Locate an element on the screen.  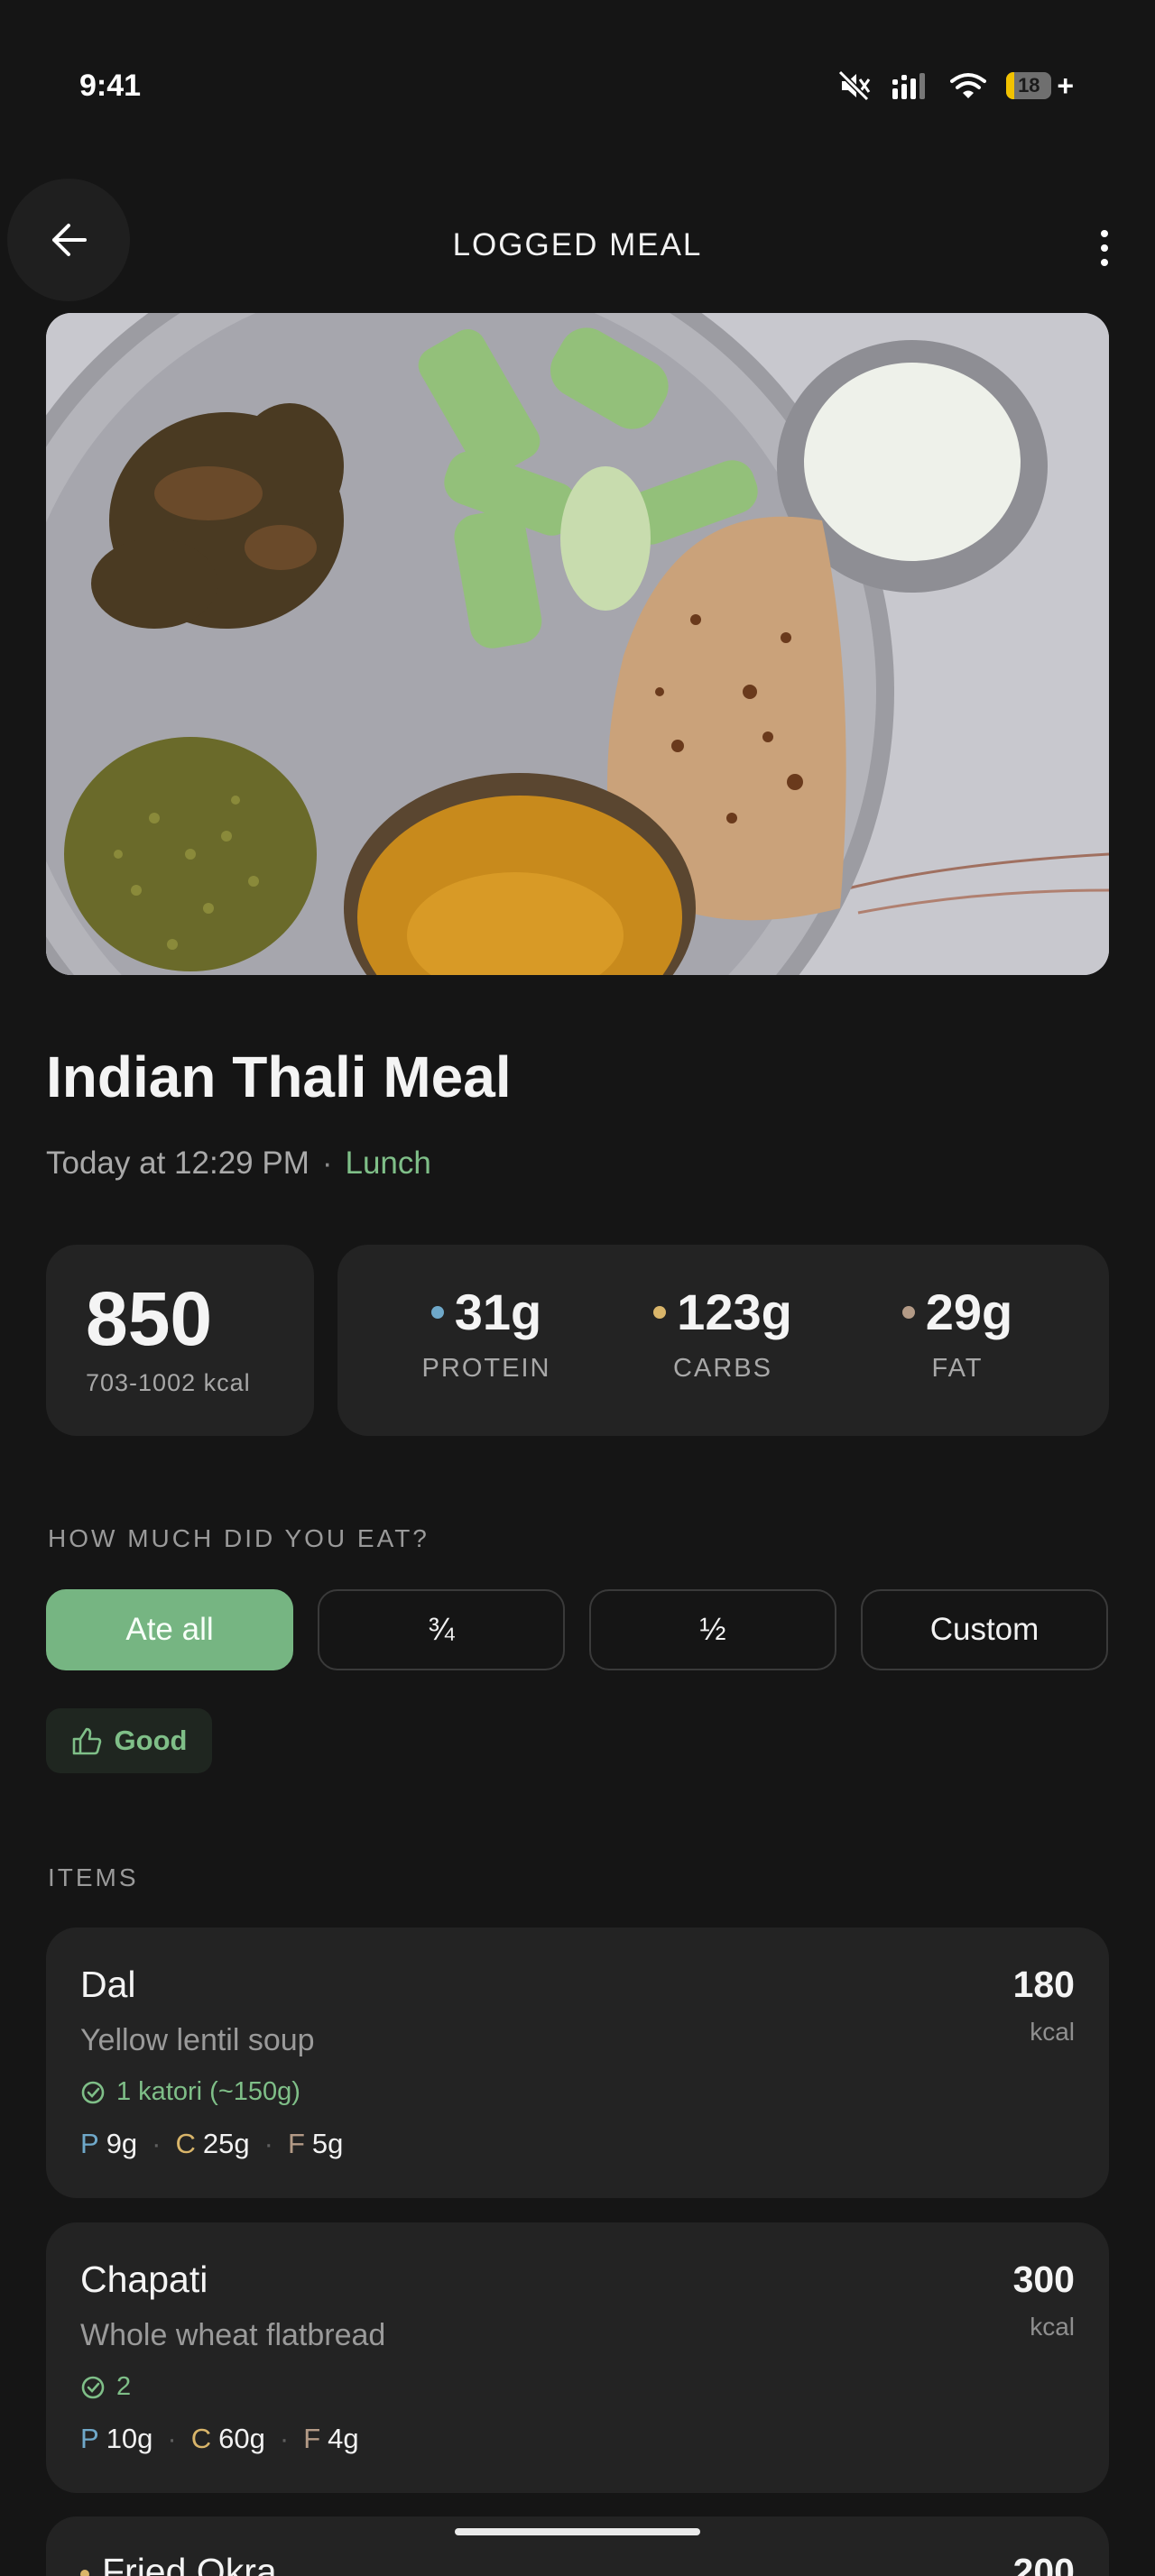
page-title: LOGGED MEAL is located at coordinates (577, 244).